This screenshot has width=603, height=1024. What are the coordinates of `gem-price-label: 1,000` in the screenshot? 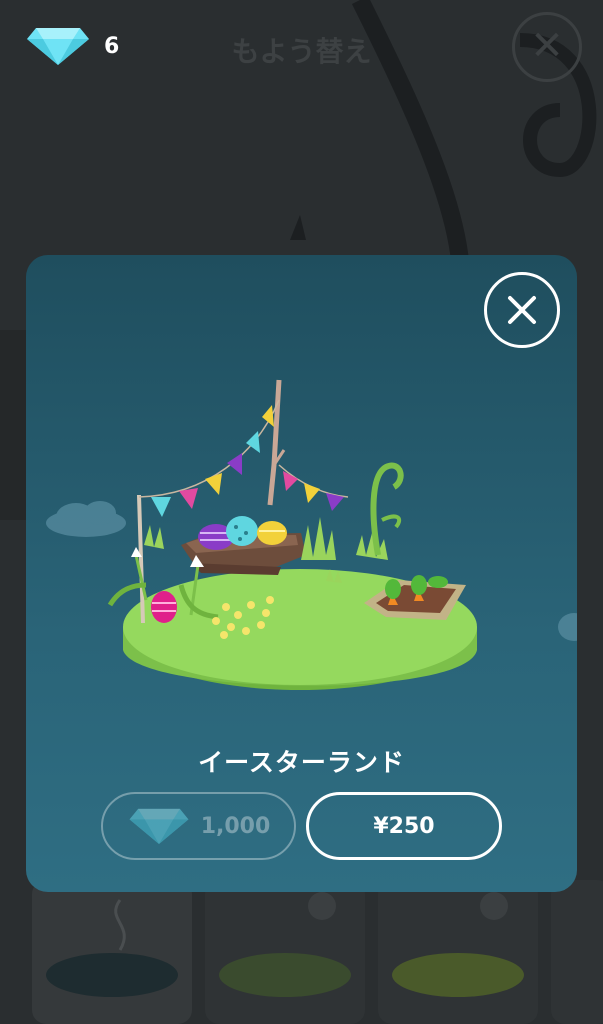 It's located at (235, 826).